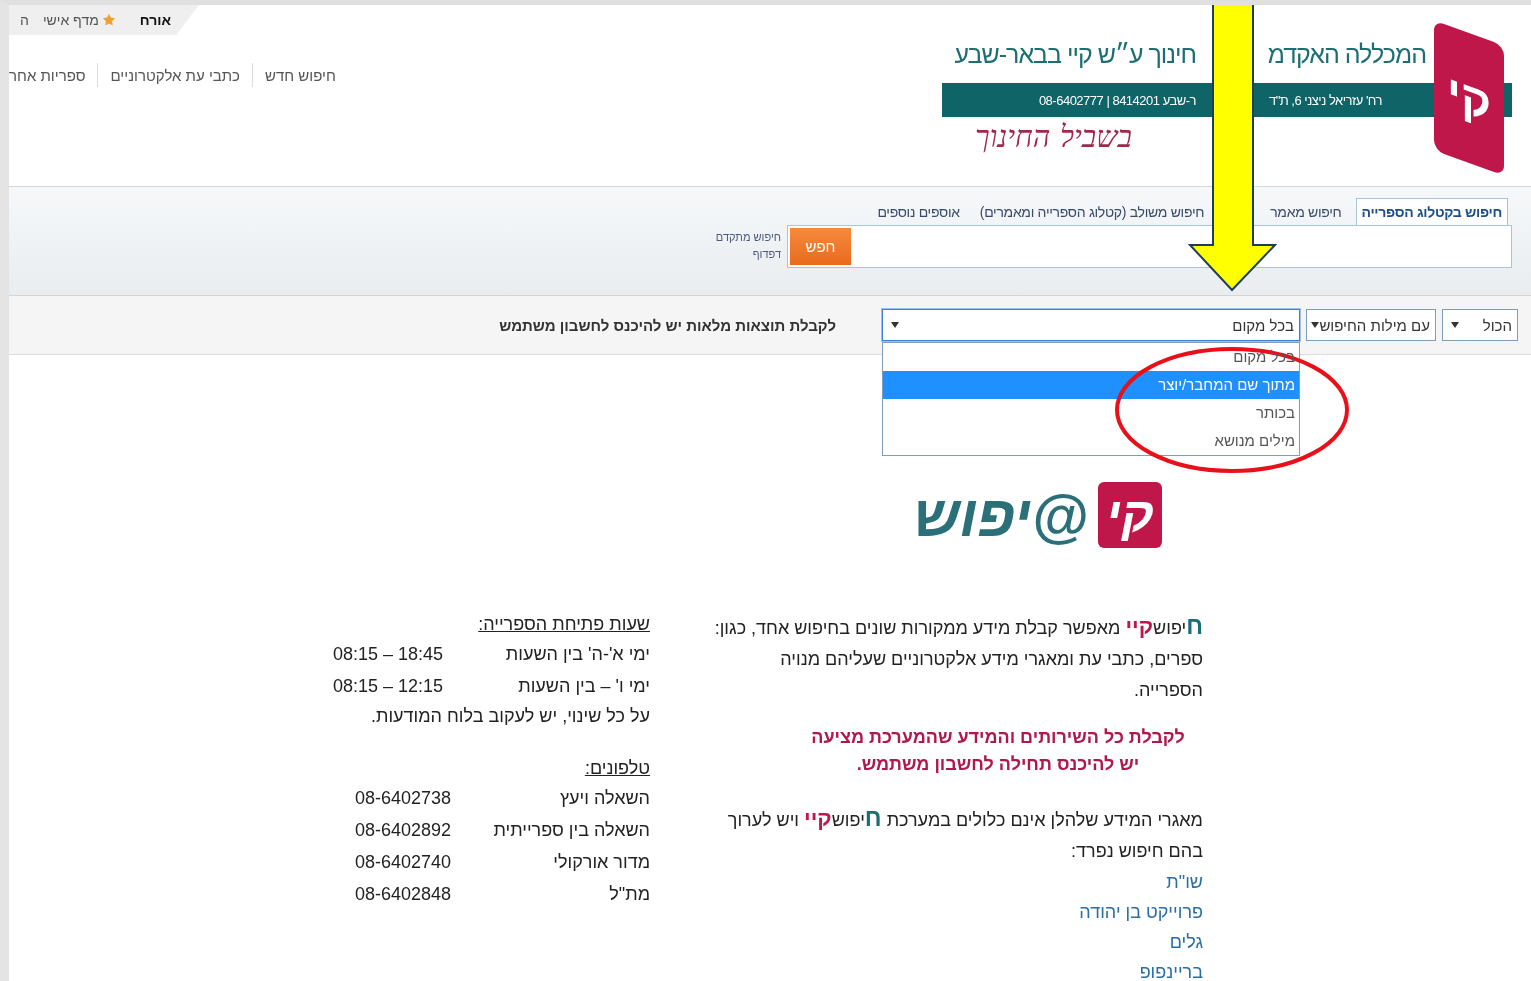  What do you see at coordinates (403, 798) in the screenshot?
I see `phone-number: 08-6402738` at bounding box center [403, 798].